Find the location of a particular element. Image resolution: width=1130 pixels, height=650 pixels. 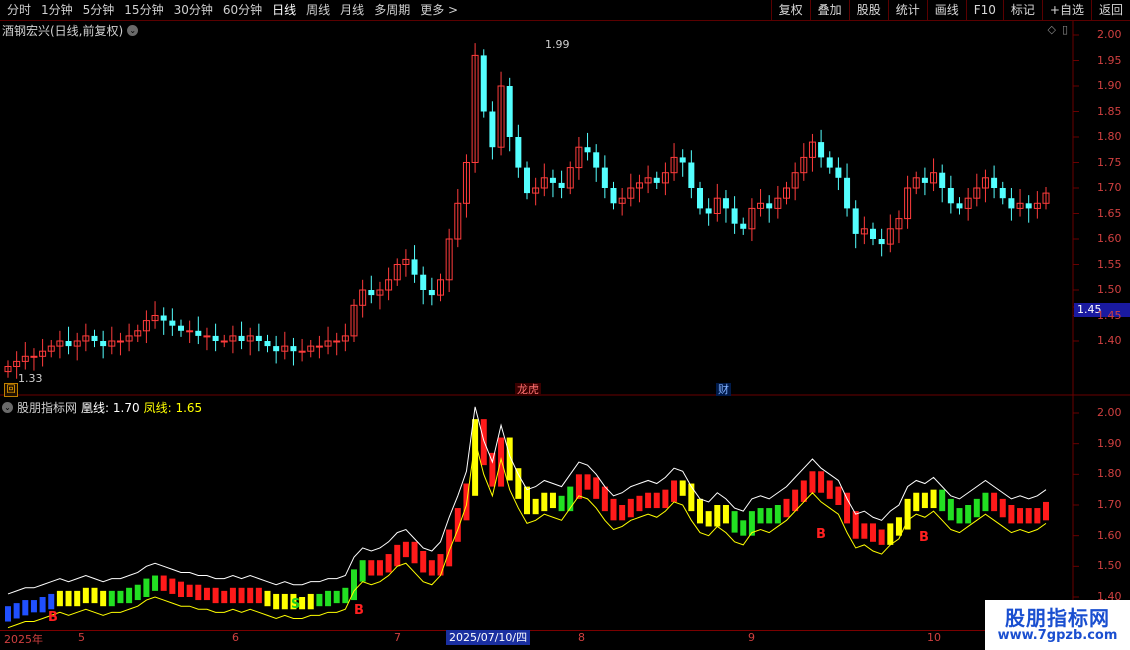

toolbar-button-3: 统计 is located at coordinates (907, 10).